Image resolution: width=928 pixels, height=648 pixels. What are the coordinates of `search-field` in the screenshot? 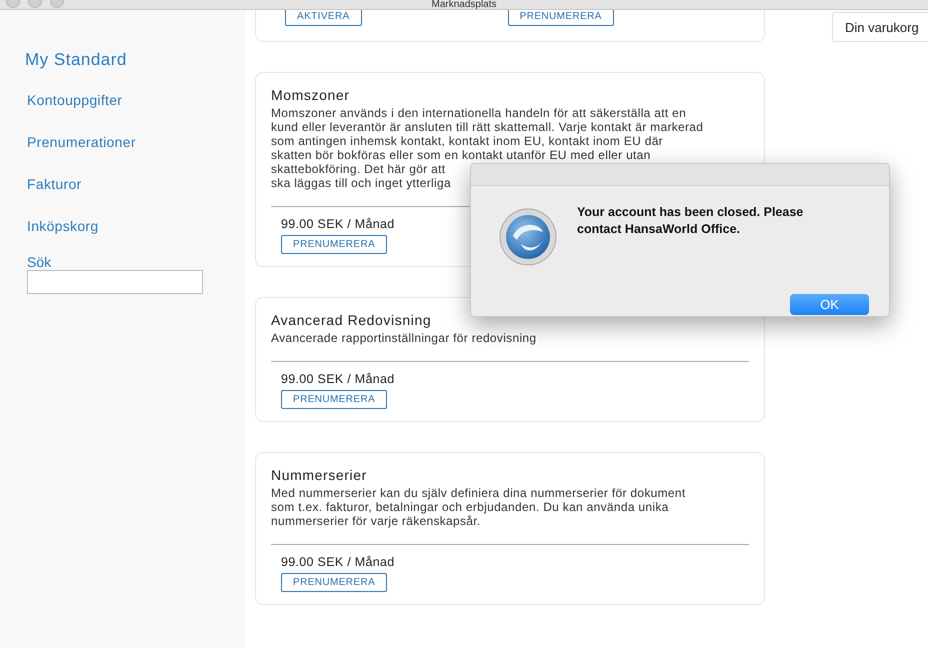 It's located at (115, 282).